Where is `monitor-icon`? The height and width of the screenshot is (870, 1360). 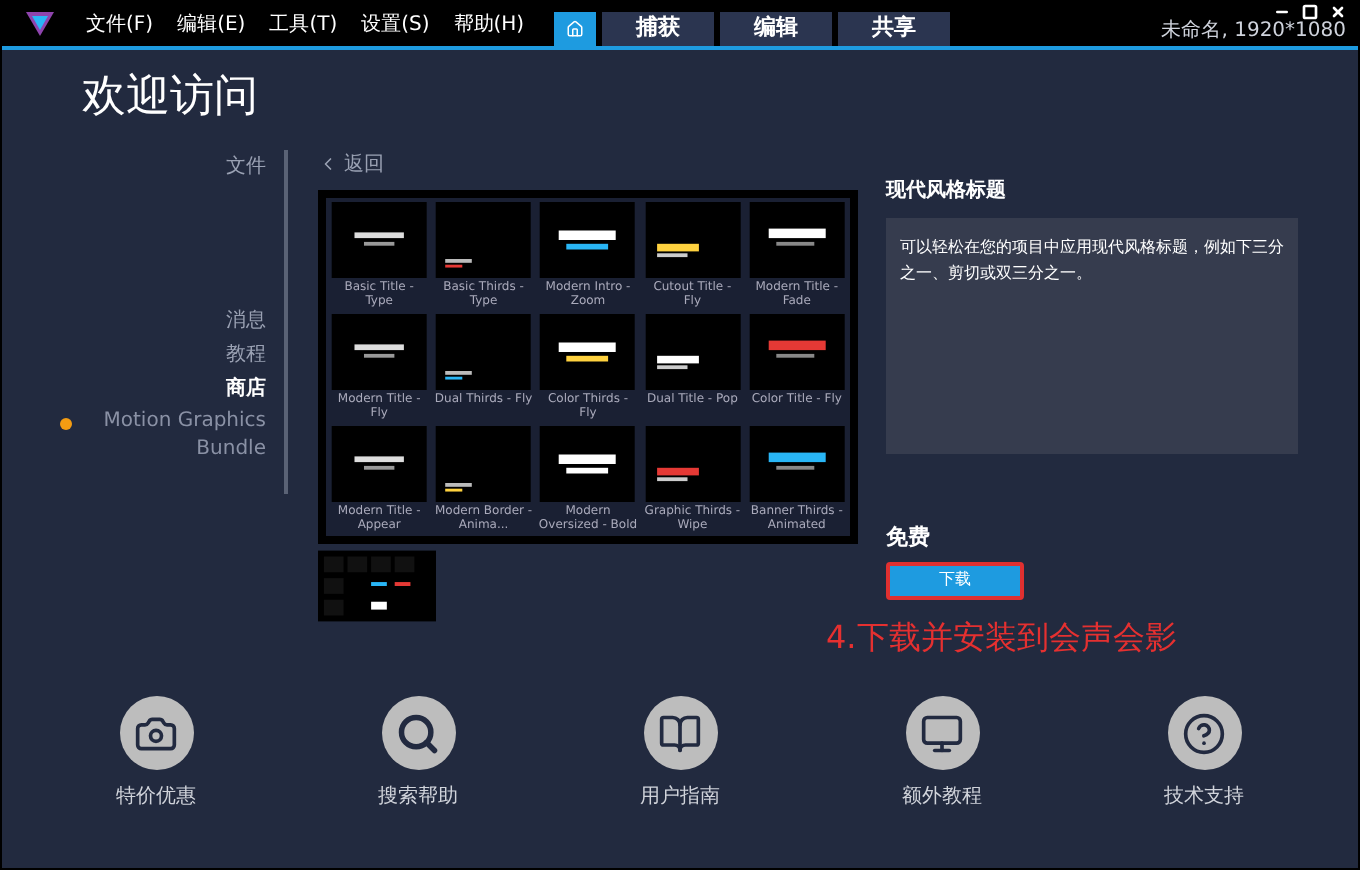
monitor-icon is located at coordinates (942, 733).